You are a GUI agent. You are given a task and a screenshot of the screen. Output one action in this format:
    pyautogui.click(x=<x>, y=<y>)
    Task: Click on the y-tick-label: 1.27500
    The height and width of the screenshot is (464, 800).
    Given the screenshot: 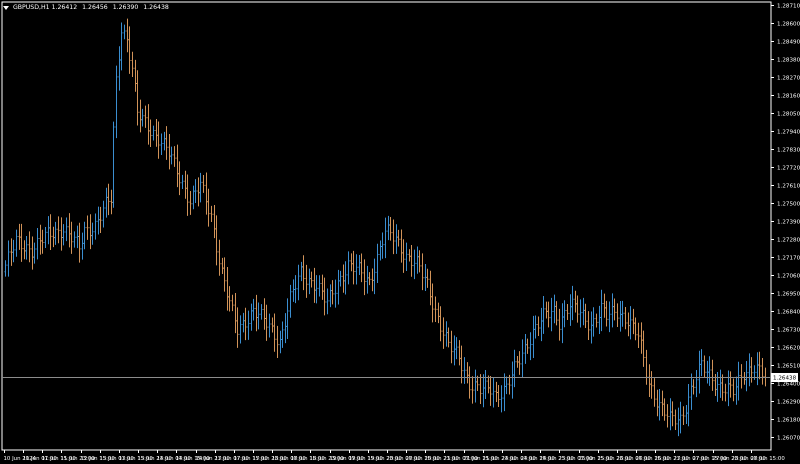 What is the action you would take?
    pyautogui.click(x=788, y=205)
    